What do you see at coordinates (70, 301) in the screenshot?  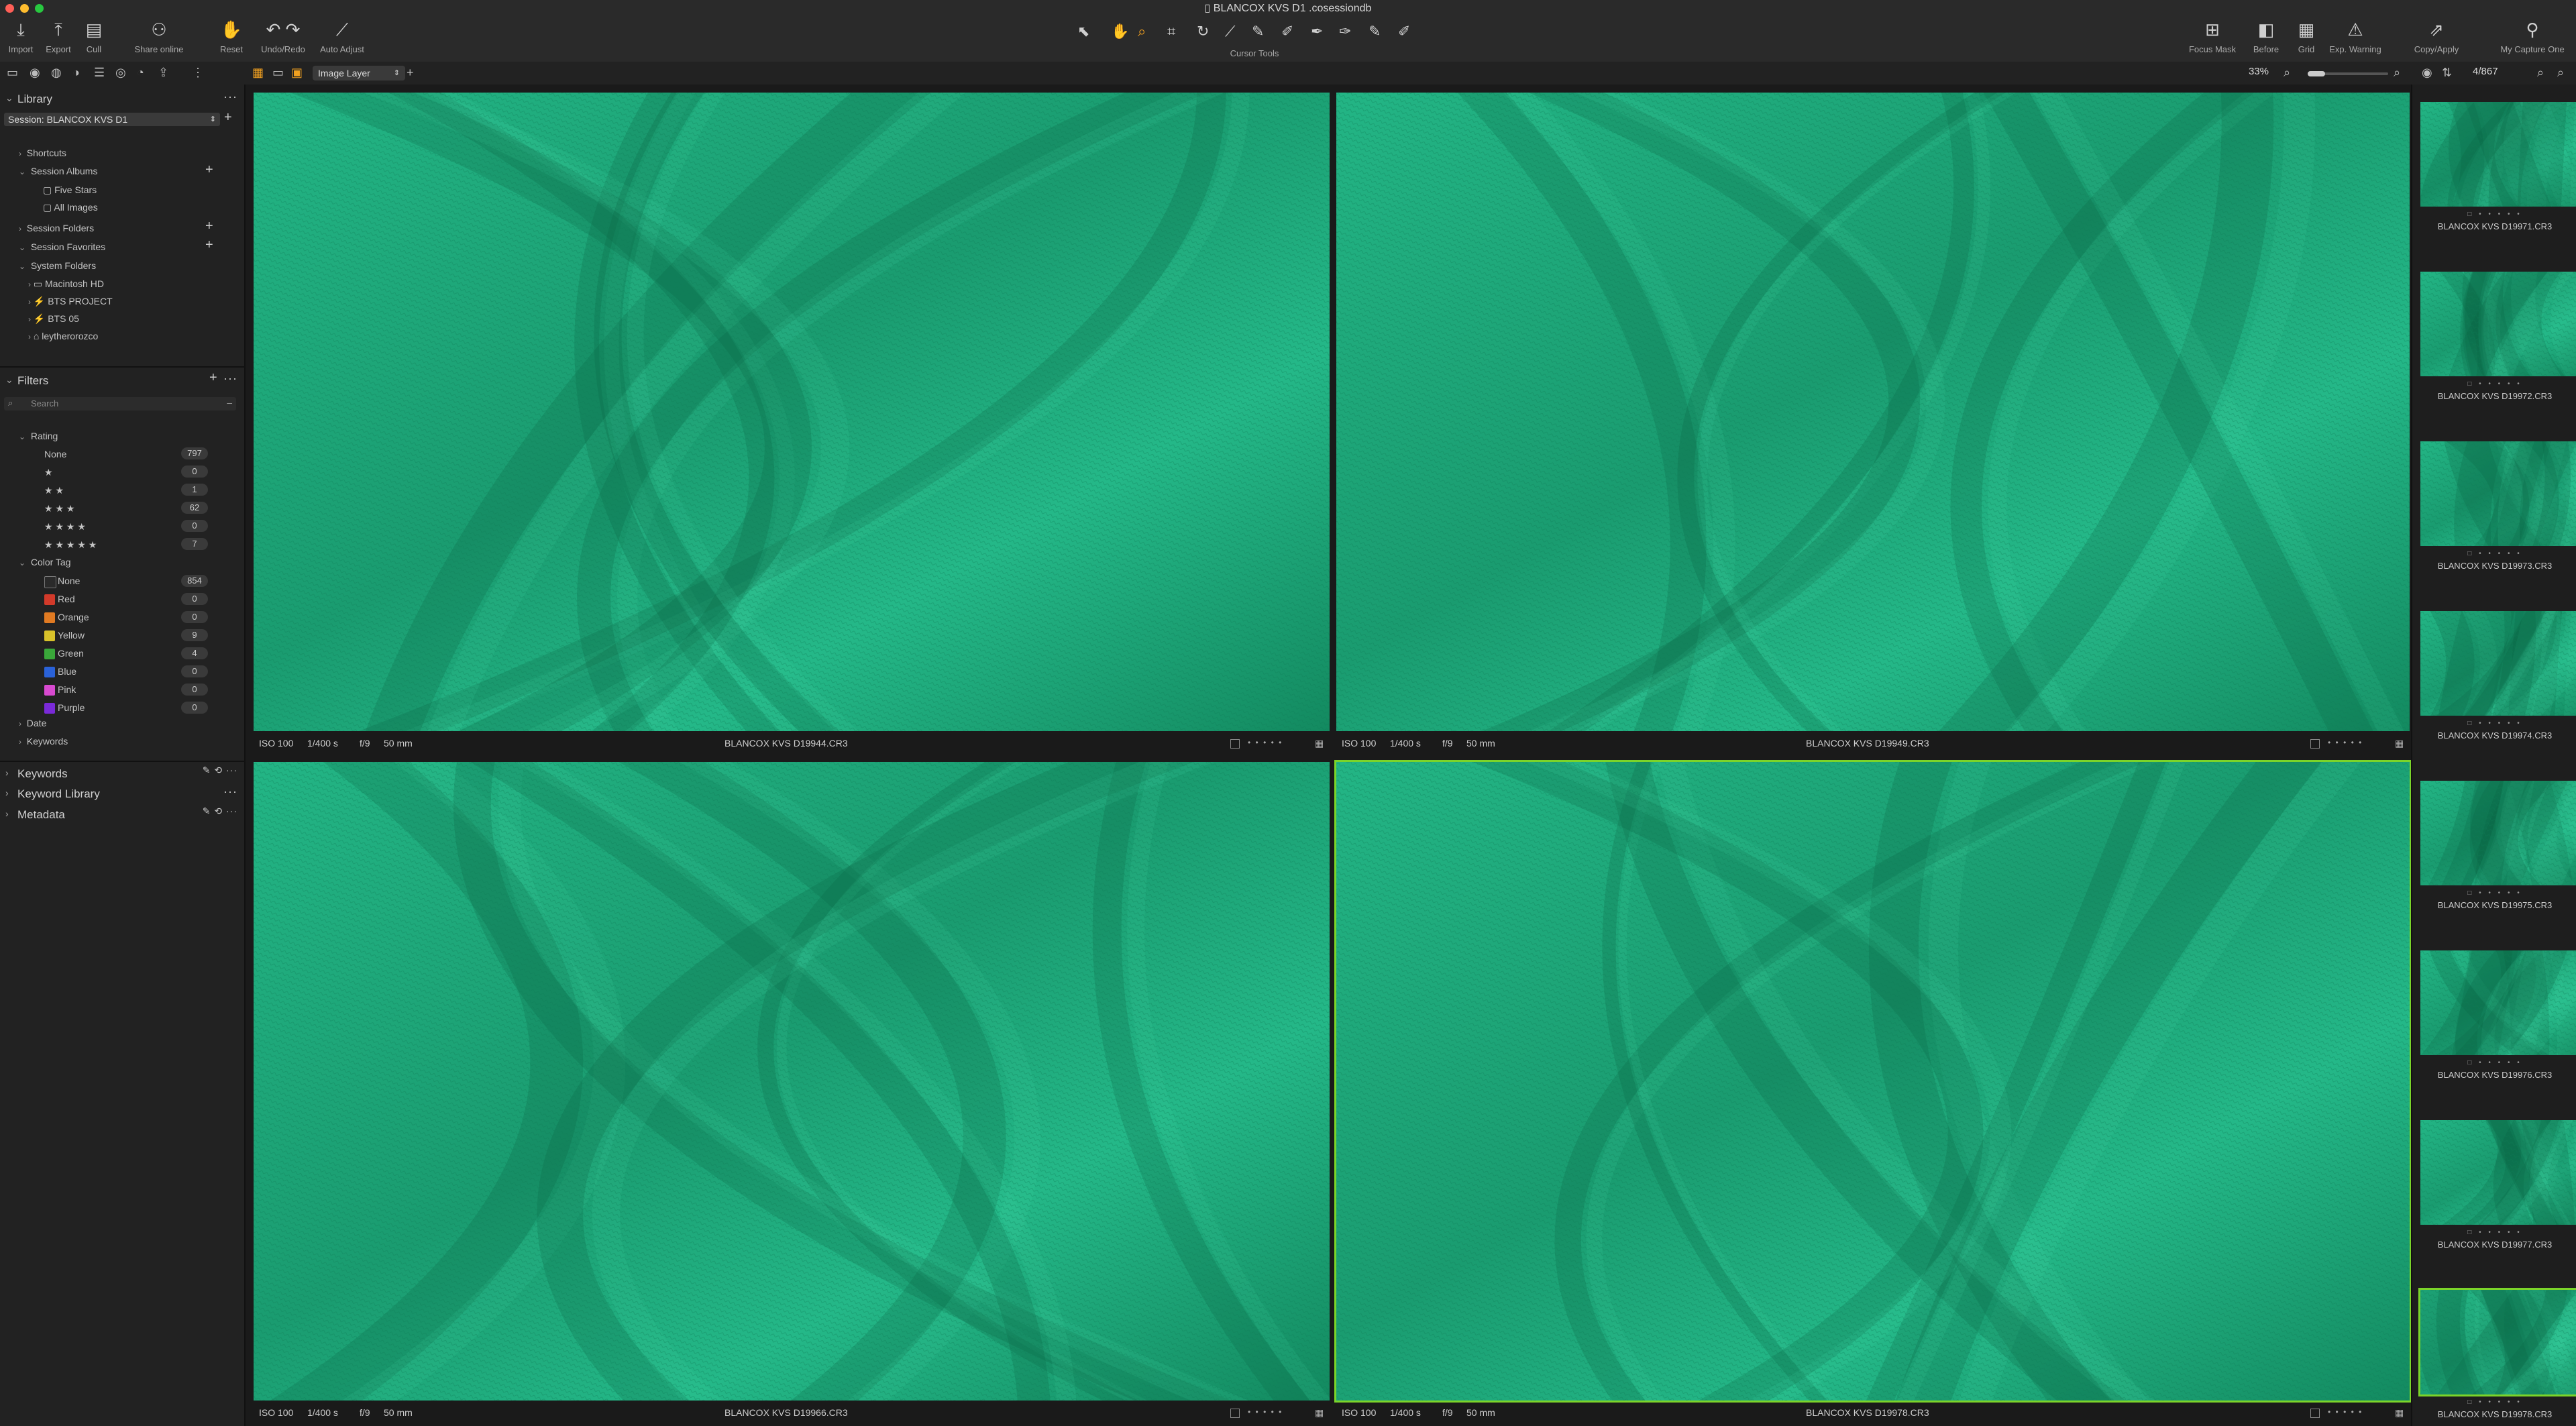 I see `folder-bts-project: › ⚡ BTS PROJECT` at bounding box center [70, 301].